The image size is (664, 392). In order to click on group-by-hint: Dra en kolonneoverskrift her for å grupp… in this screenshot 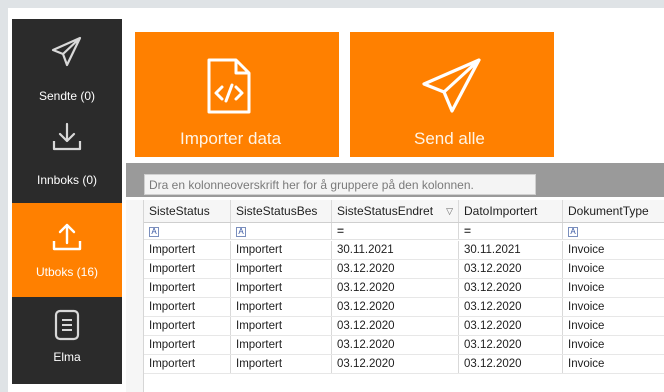, I will do `click(340, 184)`.